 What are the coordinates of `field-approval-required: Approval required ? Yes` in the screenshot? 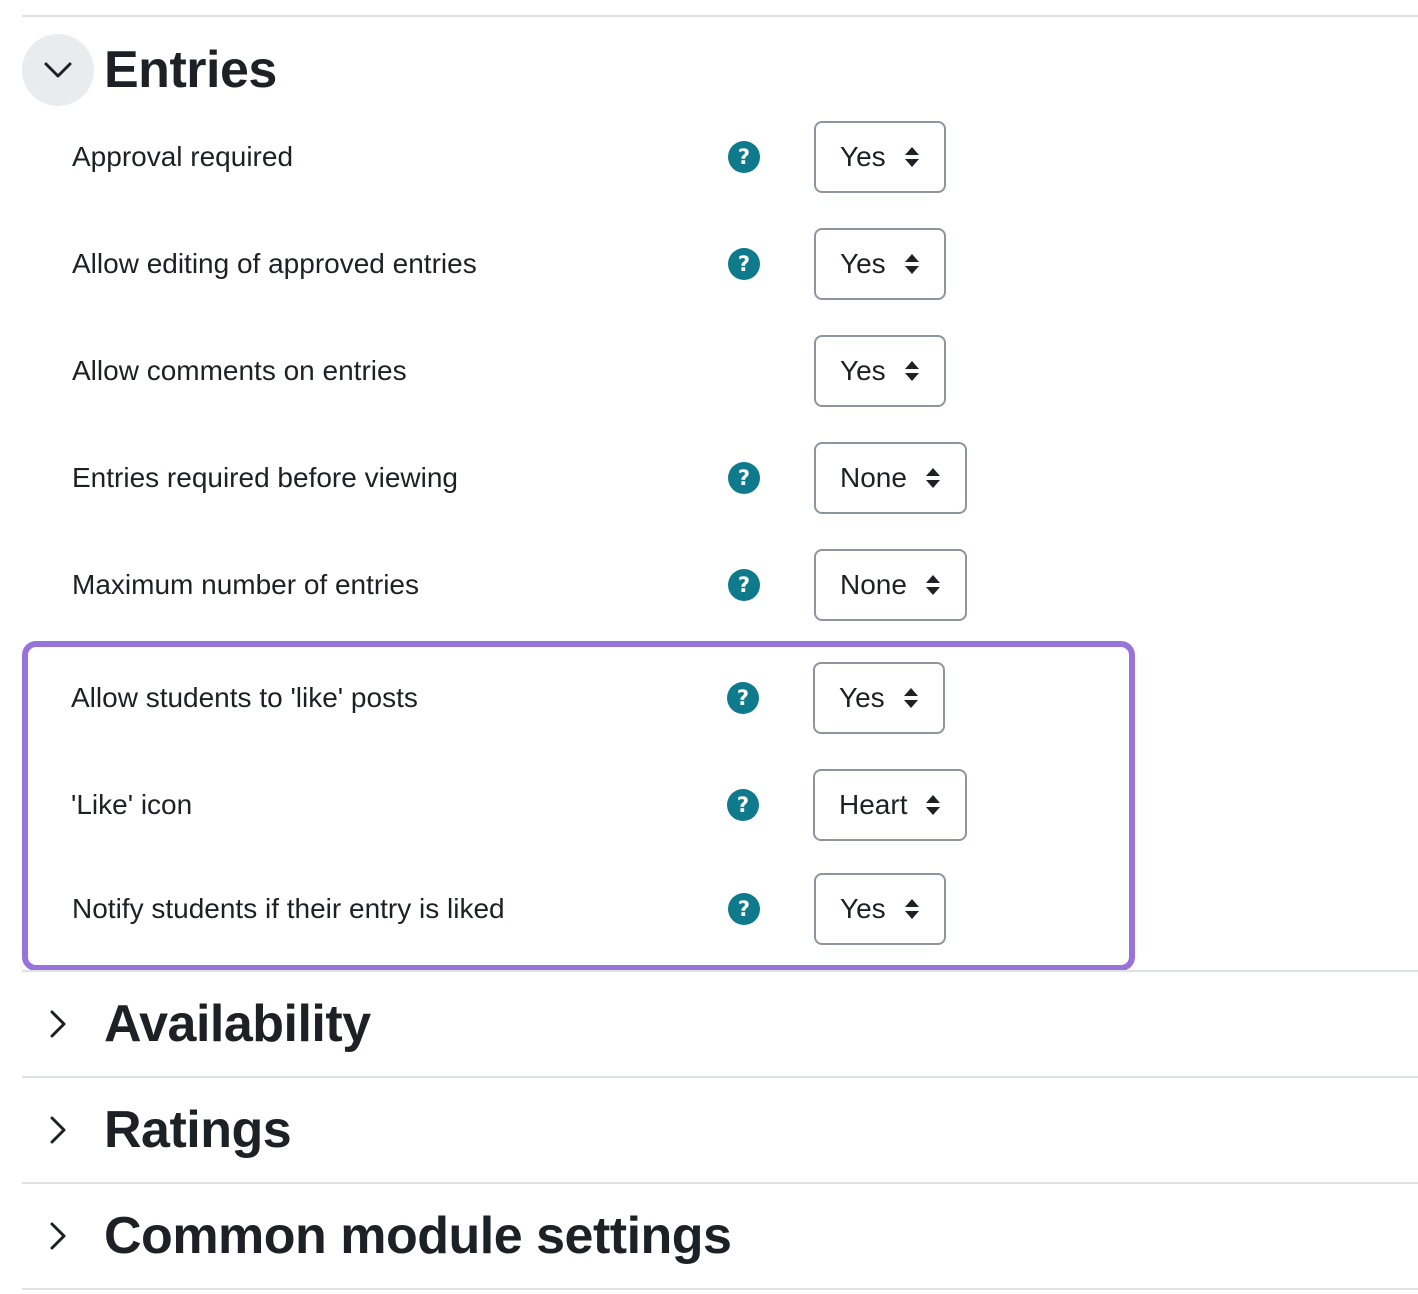 It's located at (745, 157).